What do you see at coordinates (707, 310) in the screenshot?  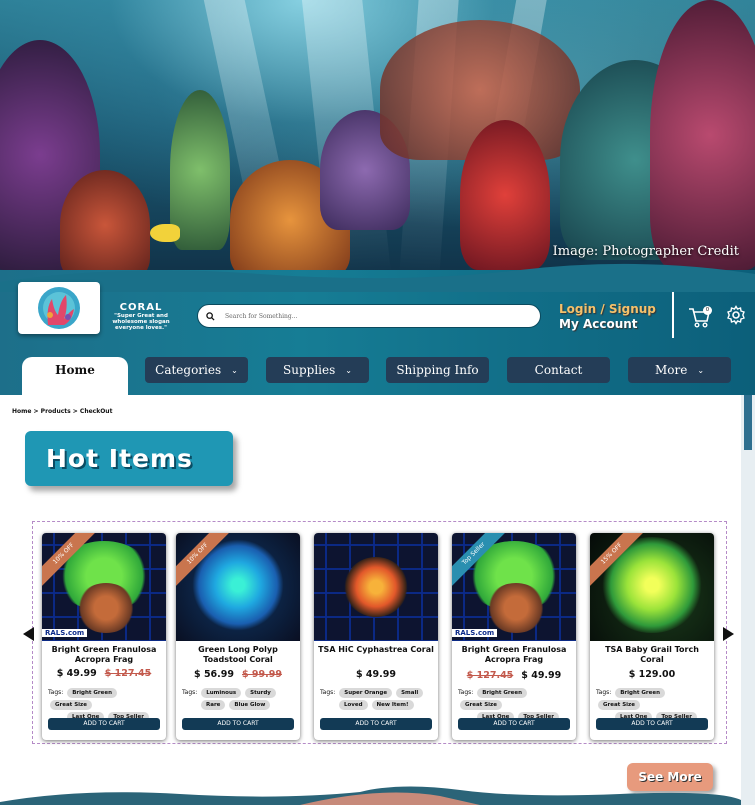 I see `cart-count-badge: 0` at bounding box center [707, 310].